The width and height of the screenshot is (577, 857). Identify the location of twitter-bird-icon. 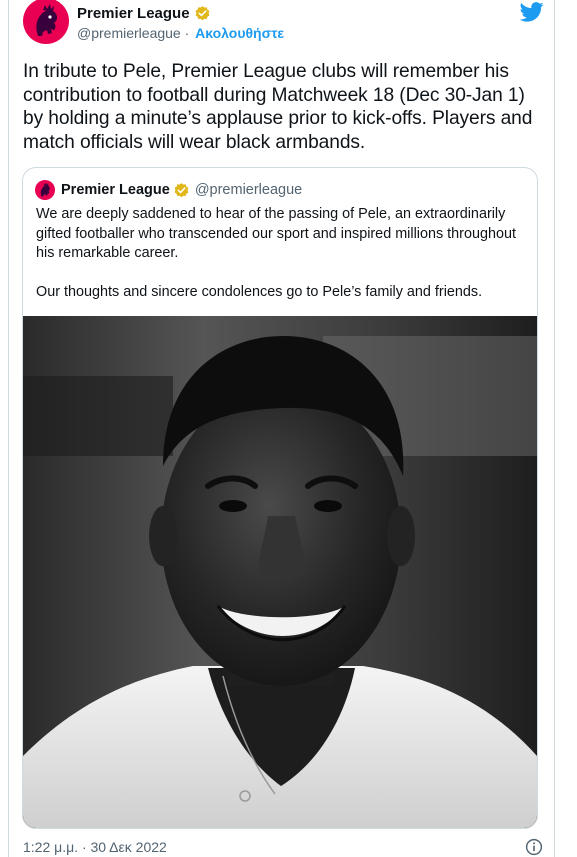
(532, 12).